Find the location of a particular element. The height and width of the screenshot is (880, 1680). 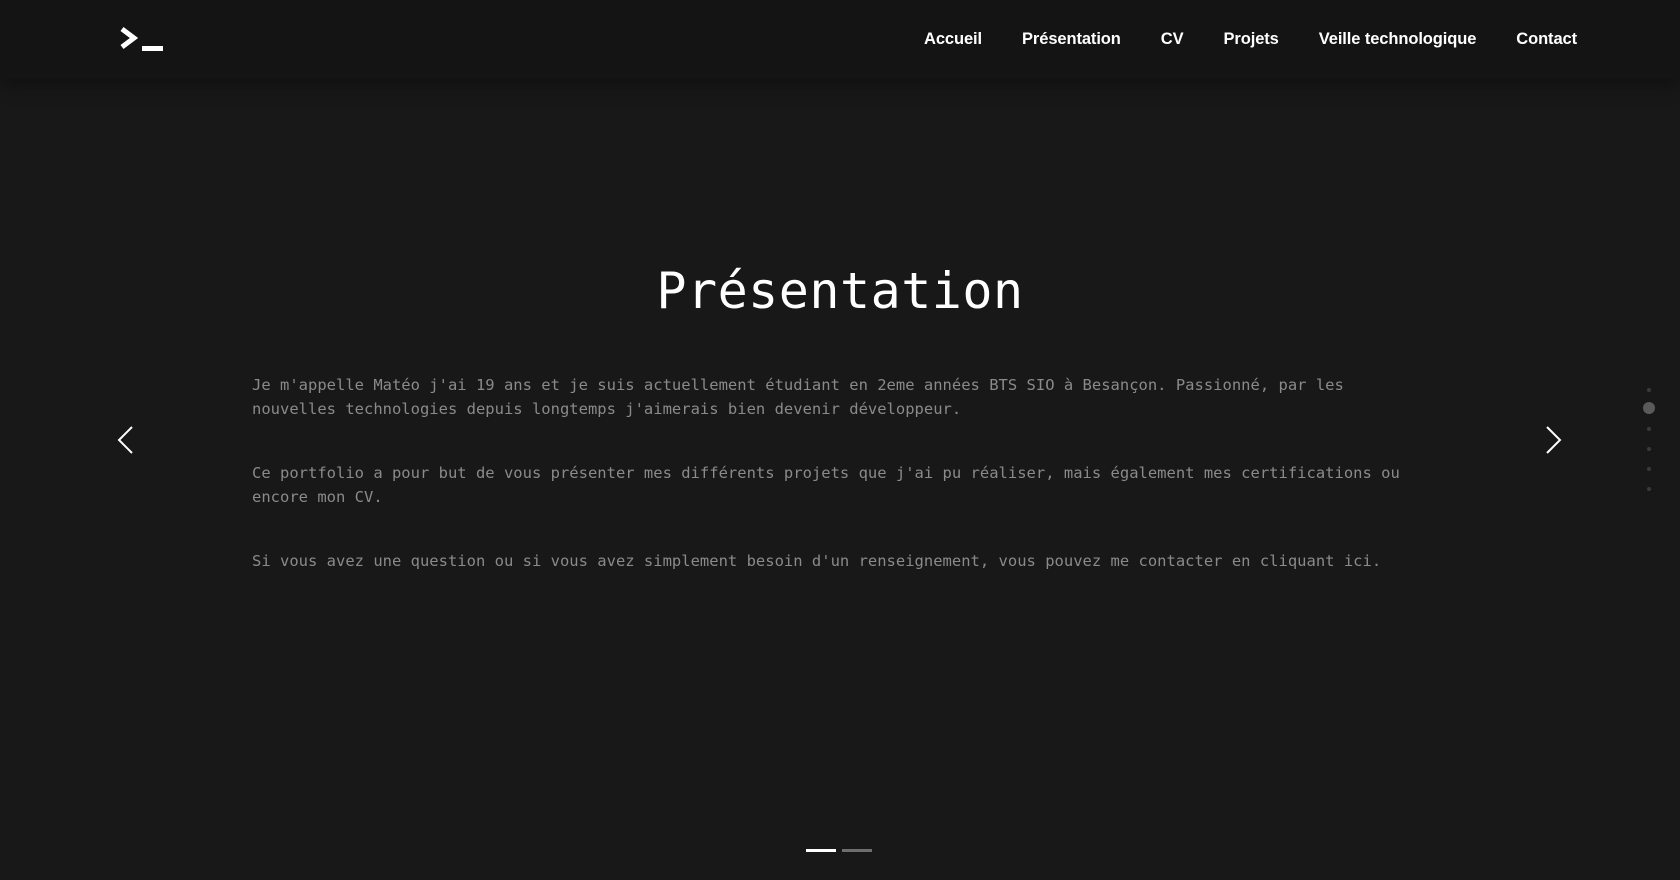

slide-indicator is located at coordinates (857, 850).